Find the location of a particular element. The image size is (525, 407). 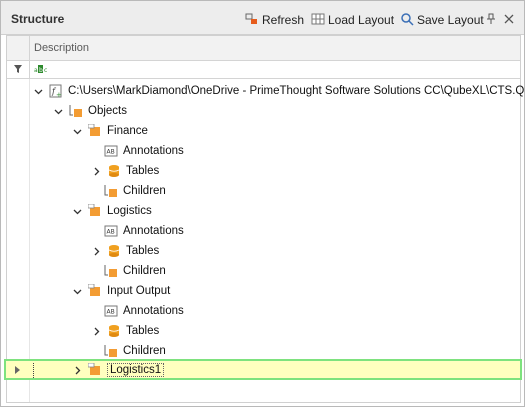

load-layout-button: Load Layout is located at coordinates (352, 20).